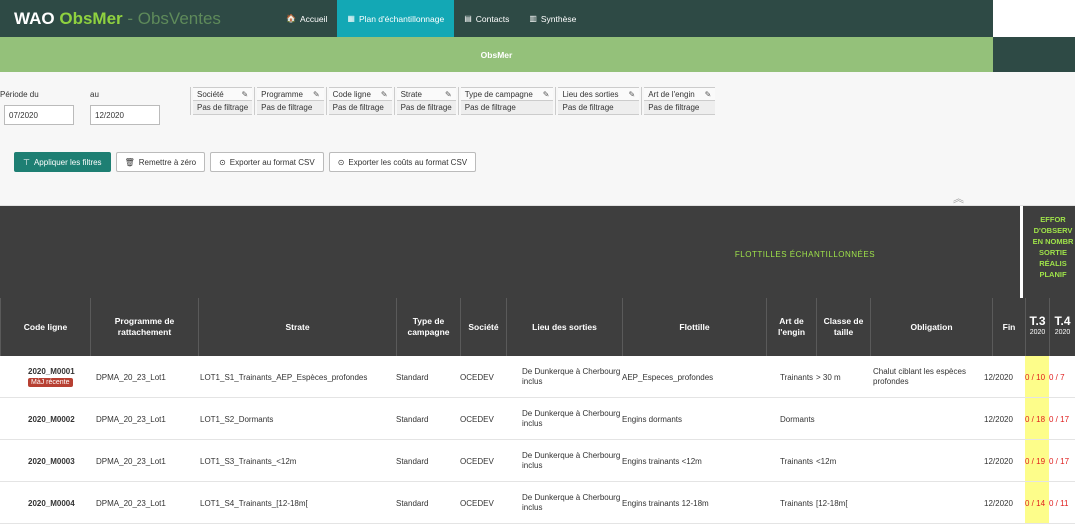  Describe the element at coordinates (505, 101) in the screenshot. I see `filter-type-campagne: Type de campagne ✎ Pas de filtrage` at that location.